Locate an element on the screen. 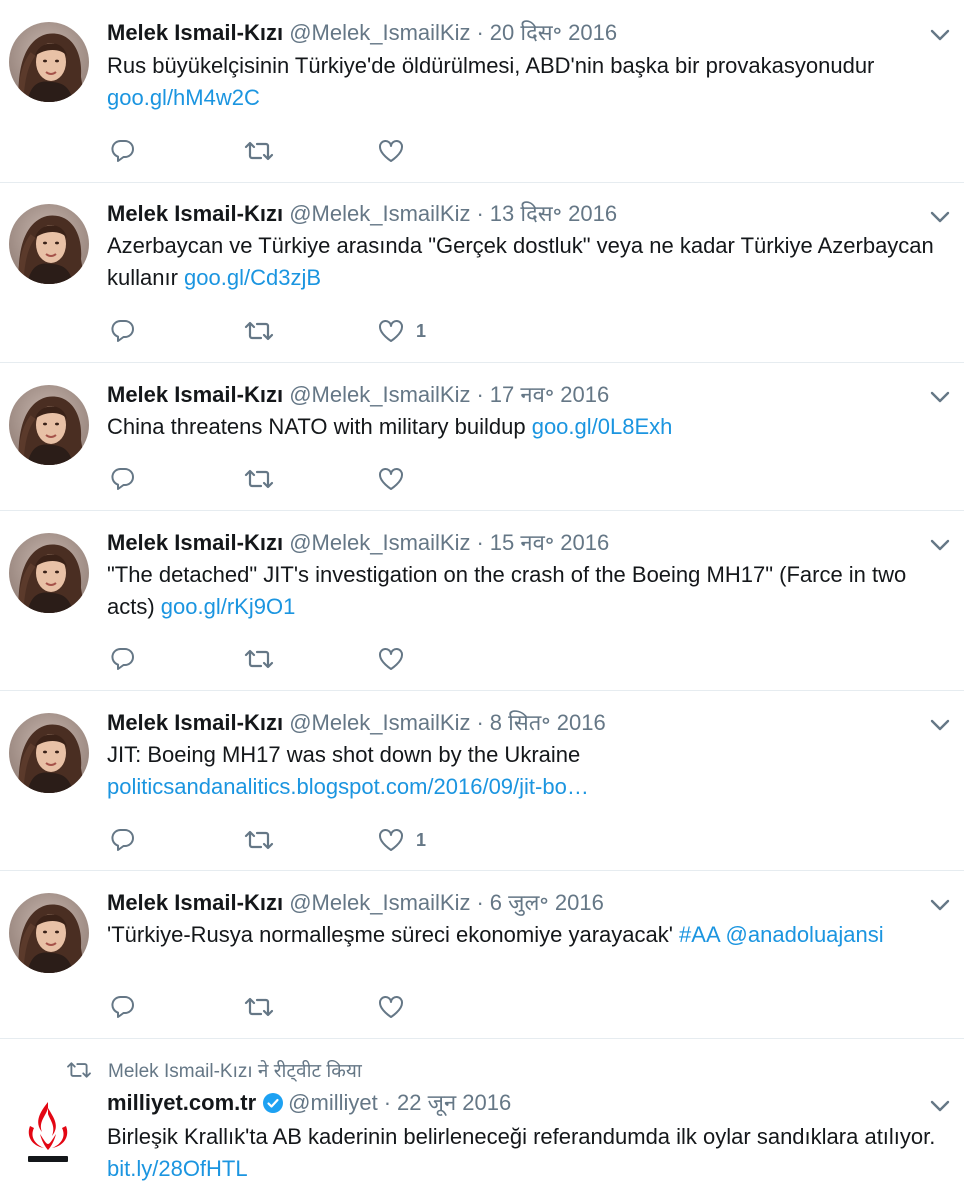 This screenshot has width=964, height=1200. verified-badge-icon is located at coordinates (273, 1103).